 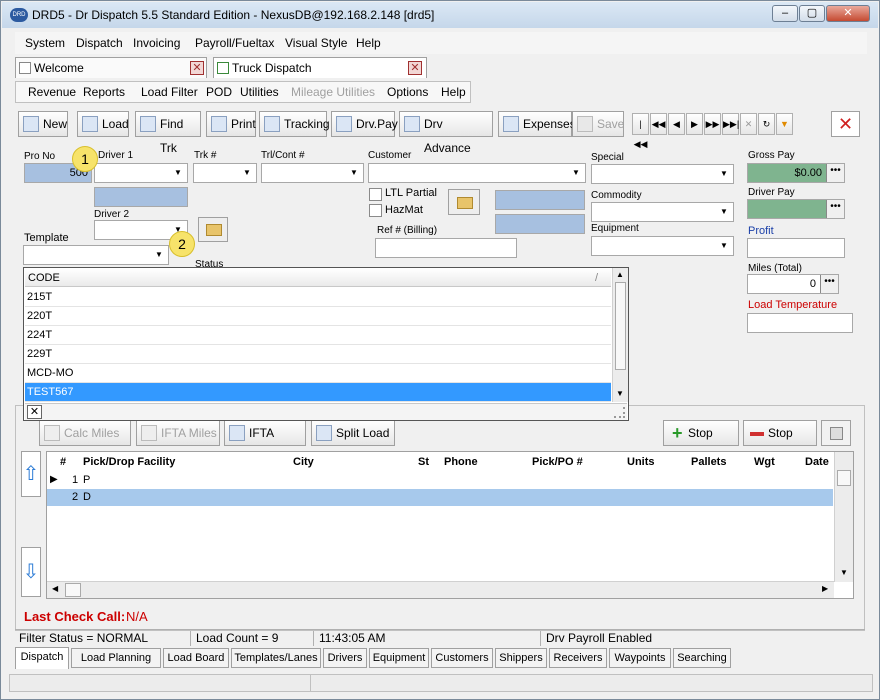 What do you see at coordinates (440, 589) in the screenshot?
I see `stops-grid-hscrollbar: ◀ ▶` at bounding box center [440, 589].